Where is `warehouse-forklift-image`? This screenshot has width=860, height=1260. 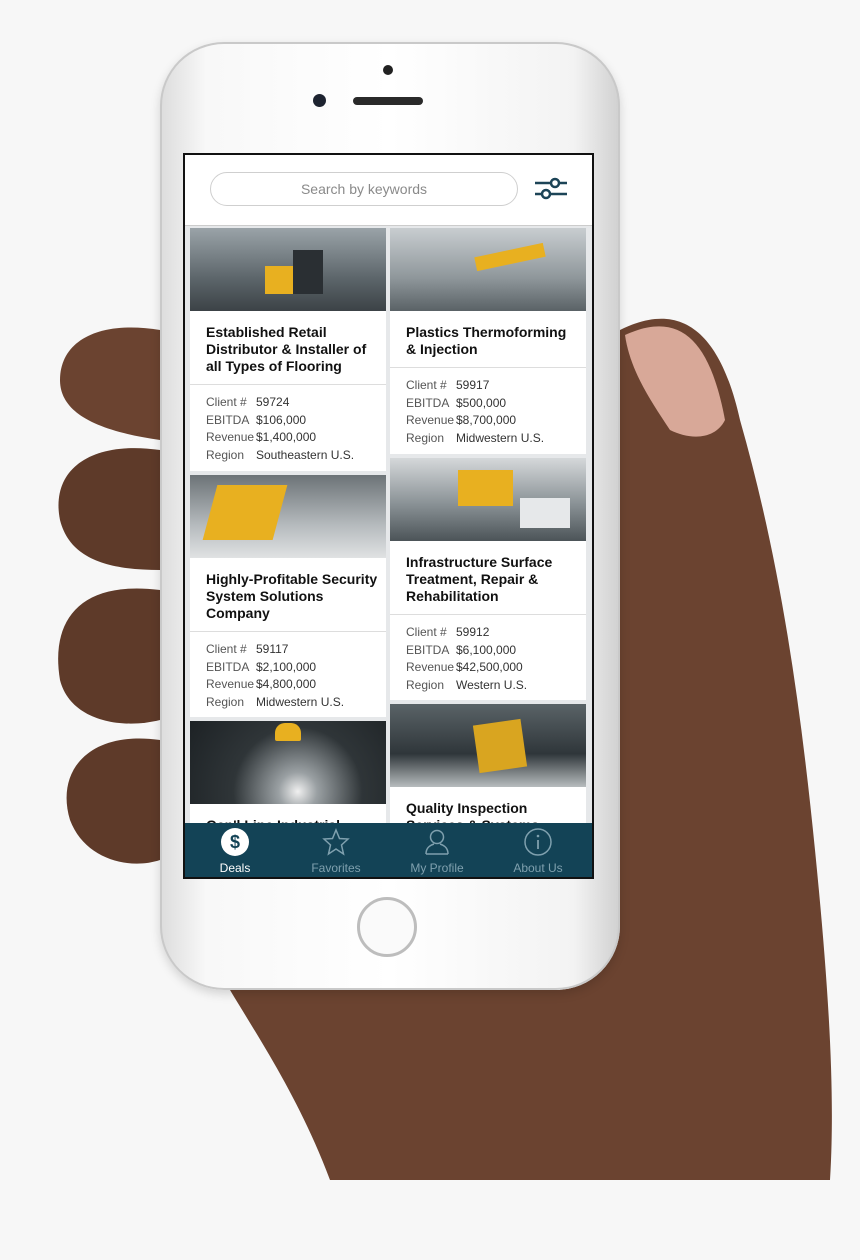 warehouse-forklift-image is located at coordinates (288, 269).